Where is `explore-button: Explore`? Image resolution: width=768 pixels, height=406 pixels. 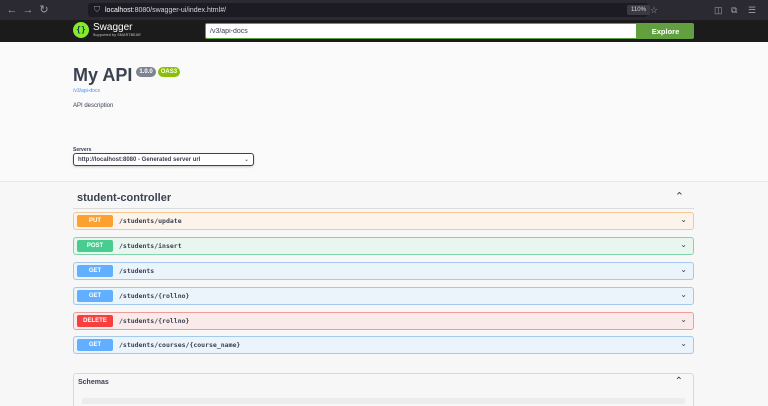
explore-button: Explore is located at coordinates (665, 31).